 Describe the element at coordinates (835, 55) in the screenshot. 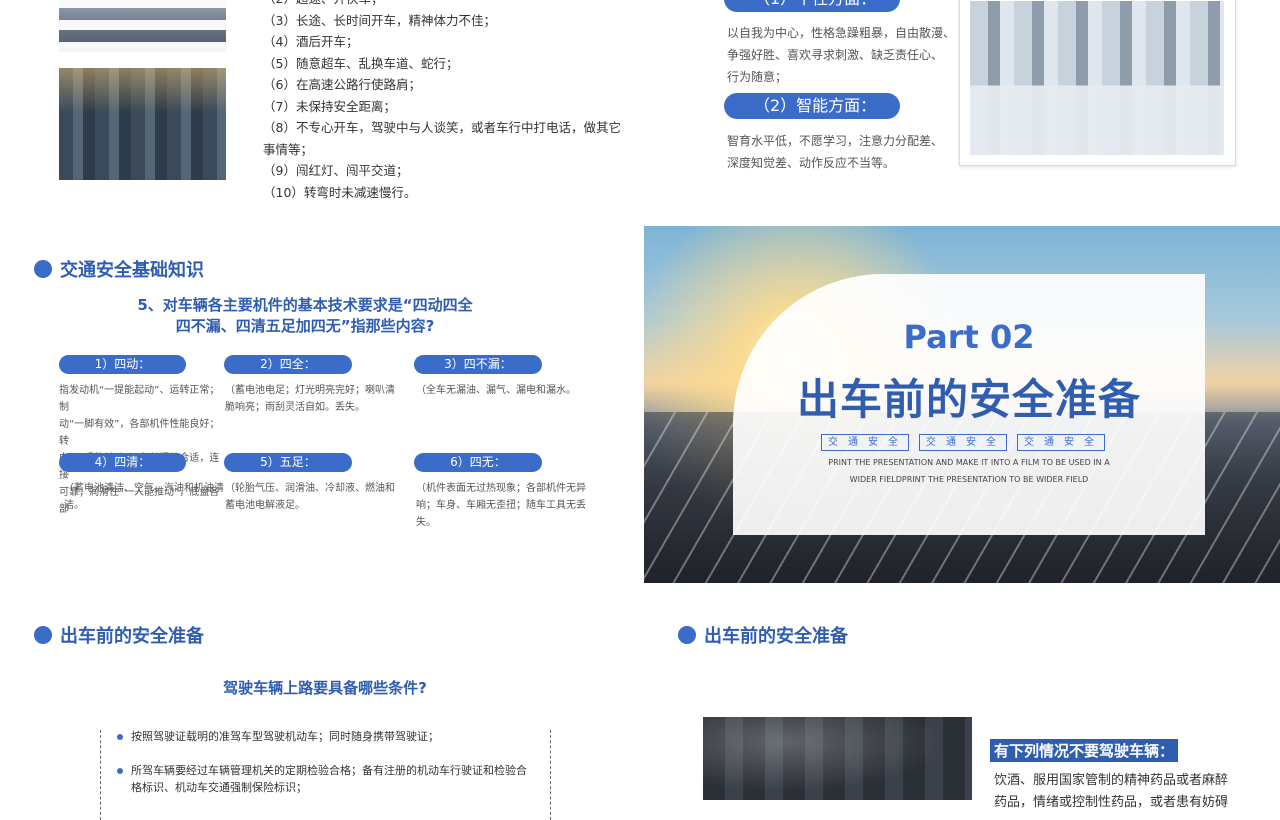

I see `text-line: 争强好胜、喜欢寻求刺激、缺乏责任心、` at that location.